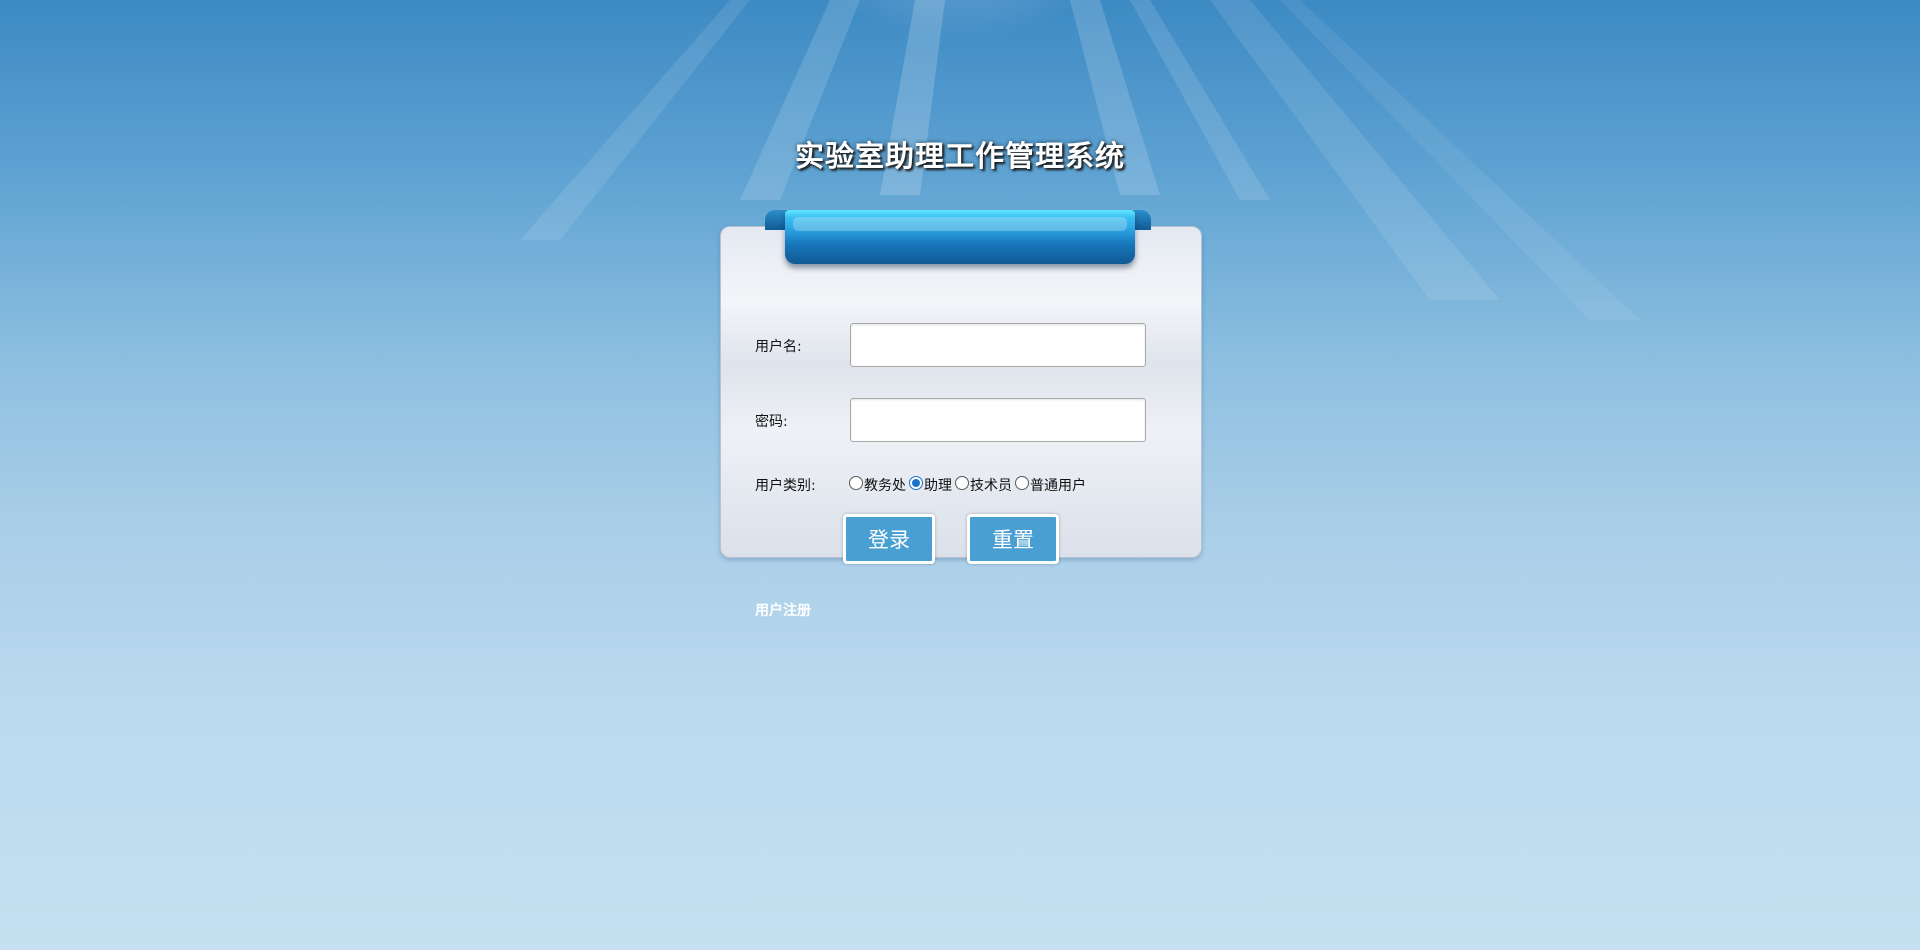 The image size is (1920, 950). I want to click on header-ribbon, so click(960, 237).